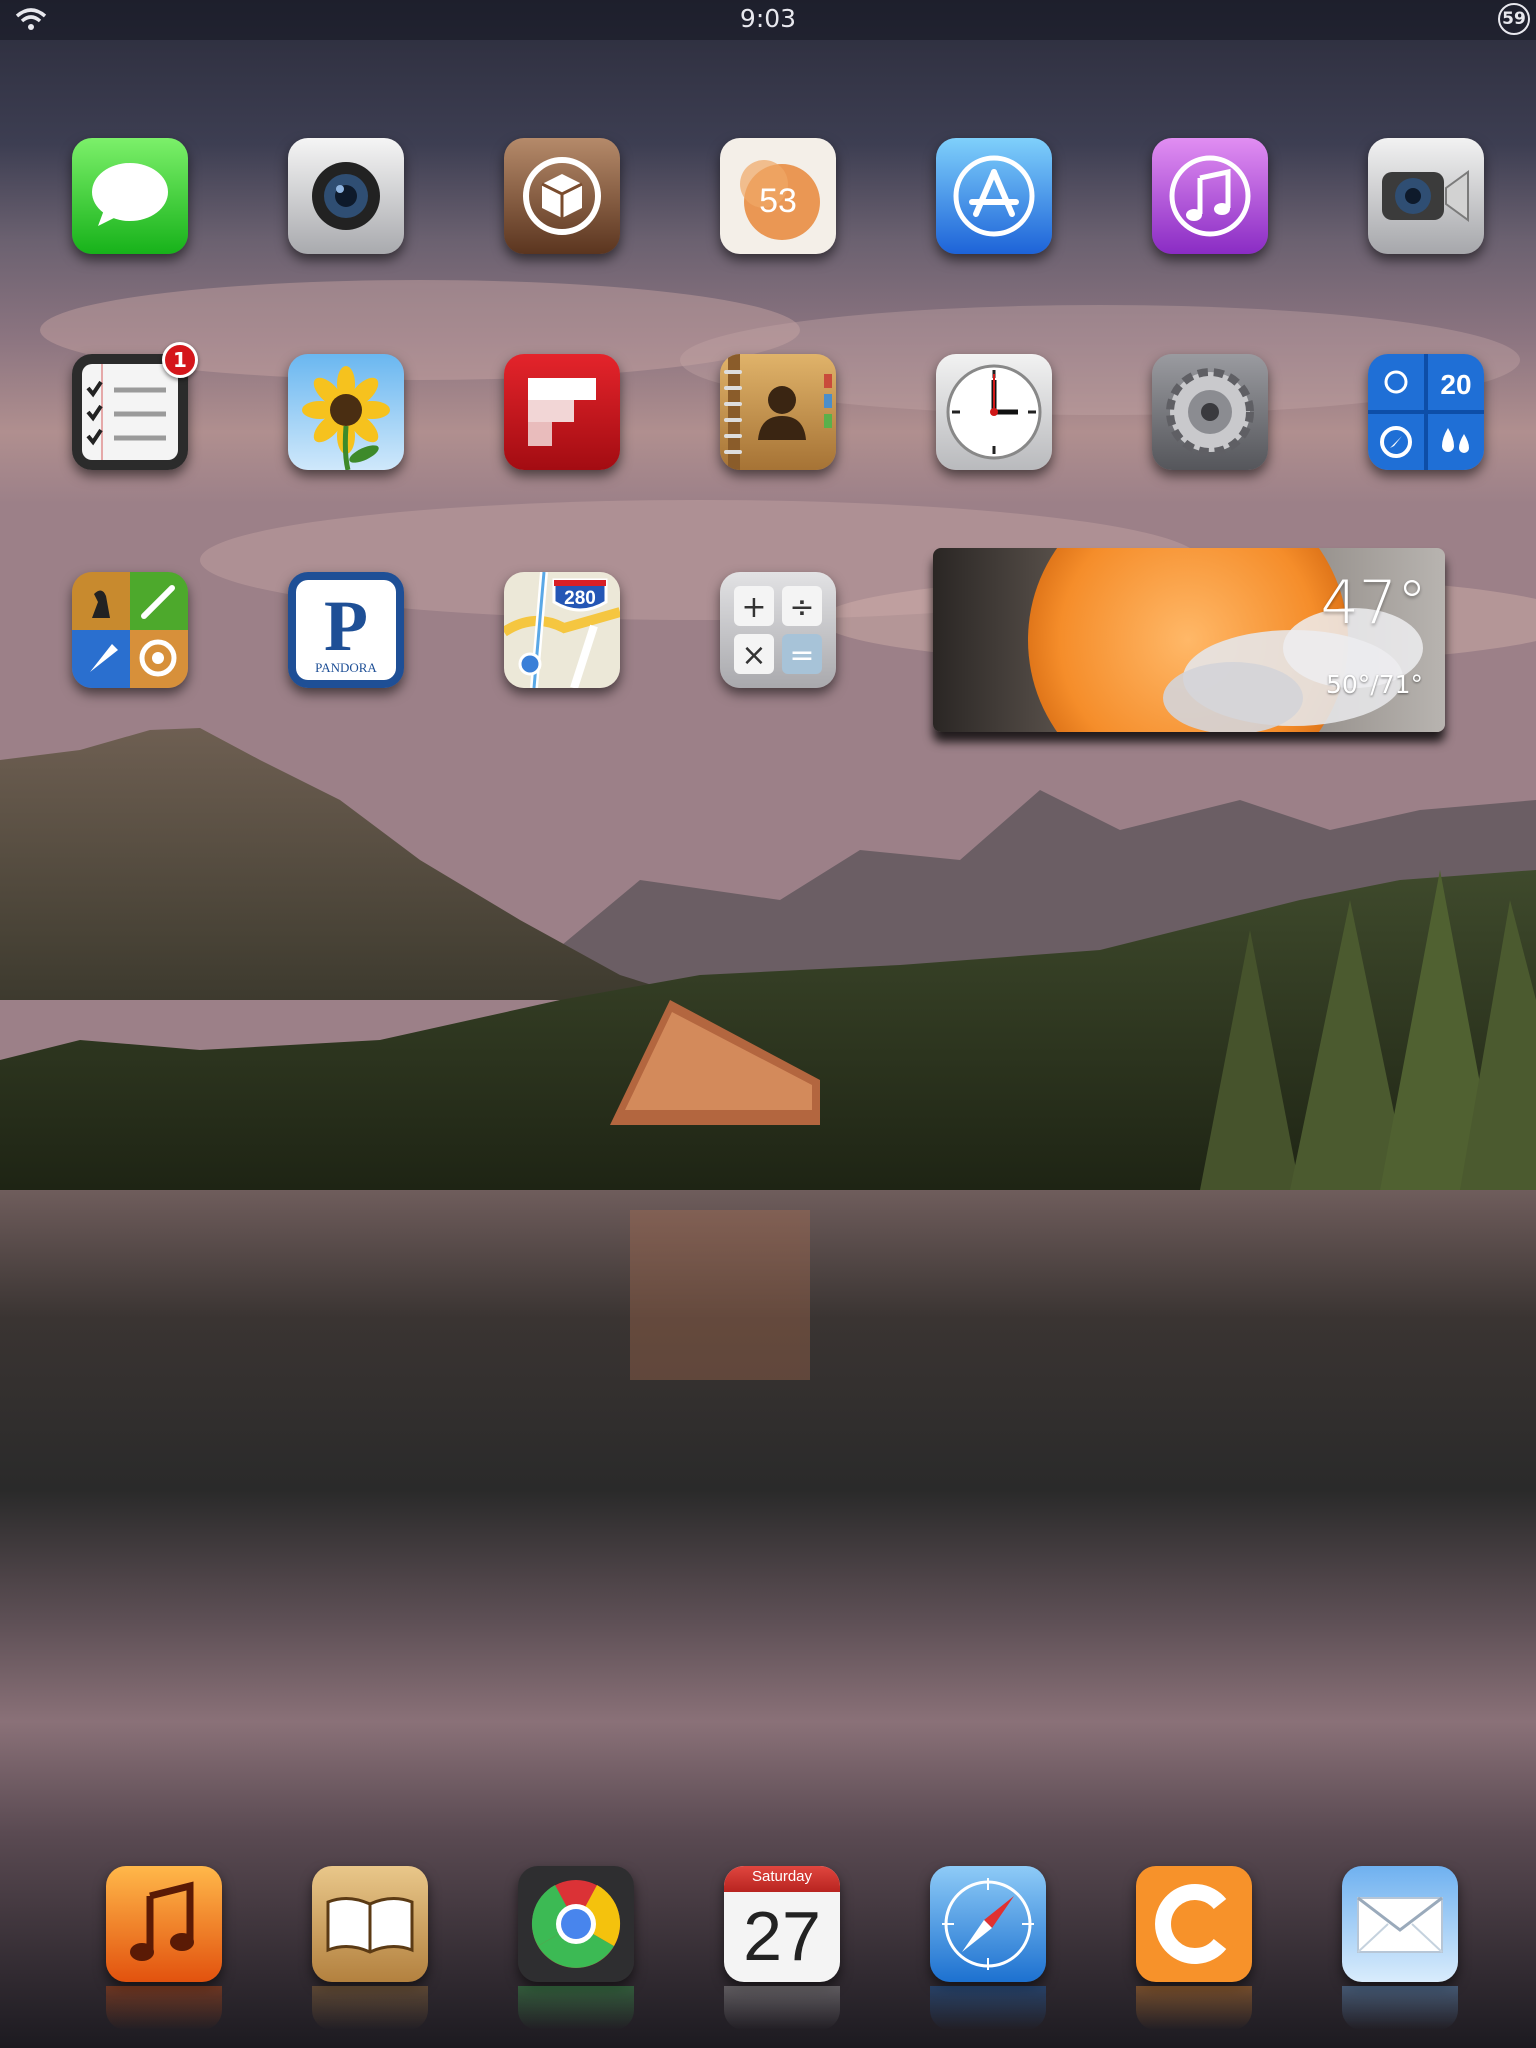 The height and width of the screenshot is (2048, 1536). Describe the element at coordinates (778, 201) in the screenshot. I see `paper-label: 53` at that location.